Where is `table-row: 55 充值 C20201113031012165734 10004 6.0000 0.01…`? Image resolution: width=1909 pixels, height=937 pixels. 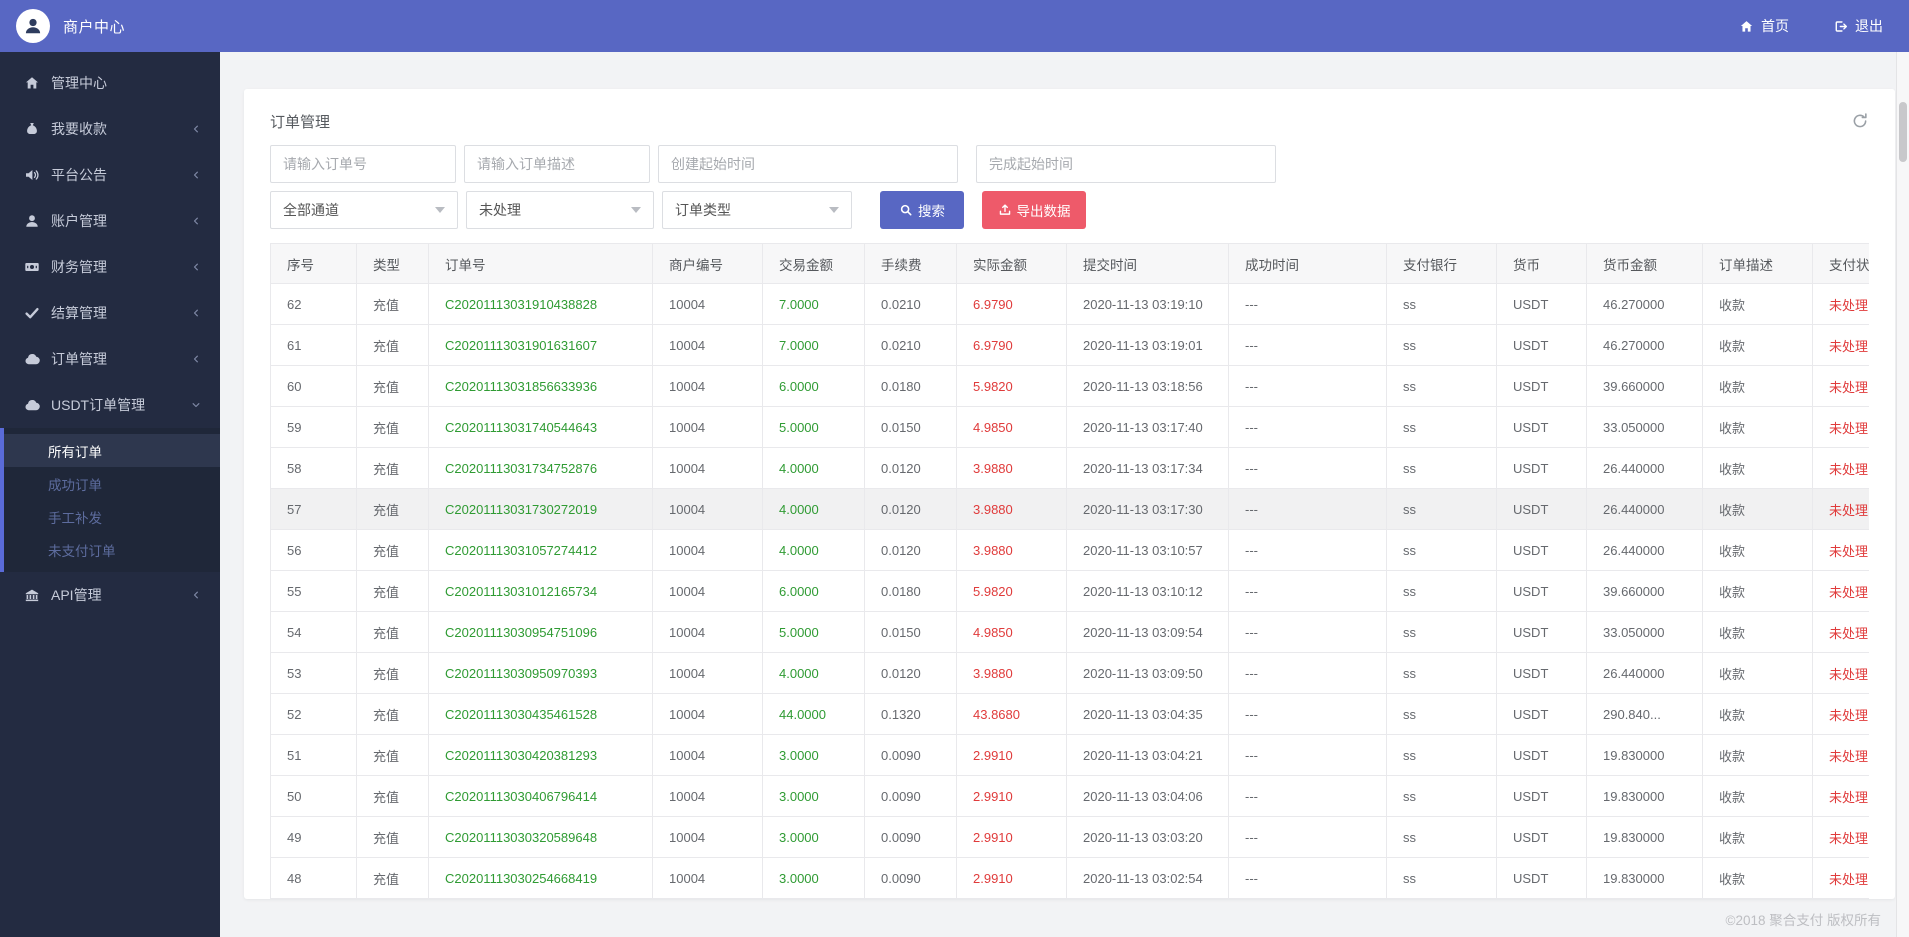
table-row: 55 充值 C20201113031012165734 10004 6.0000 0.01… is located at coordinates (1069, 591).